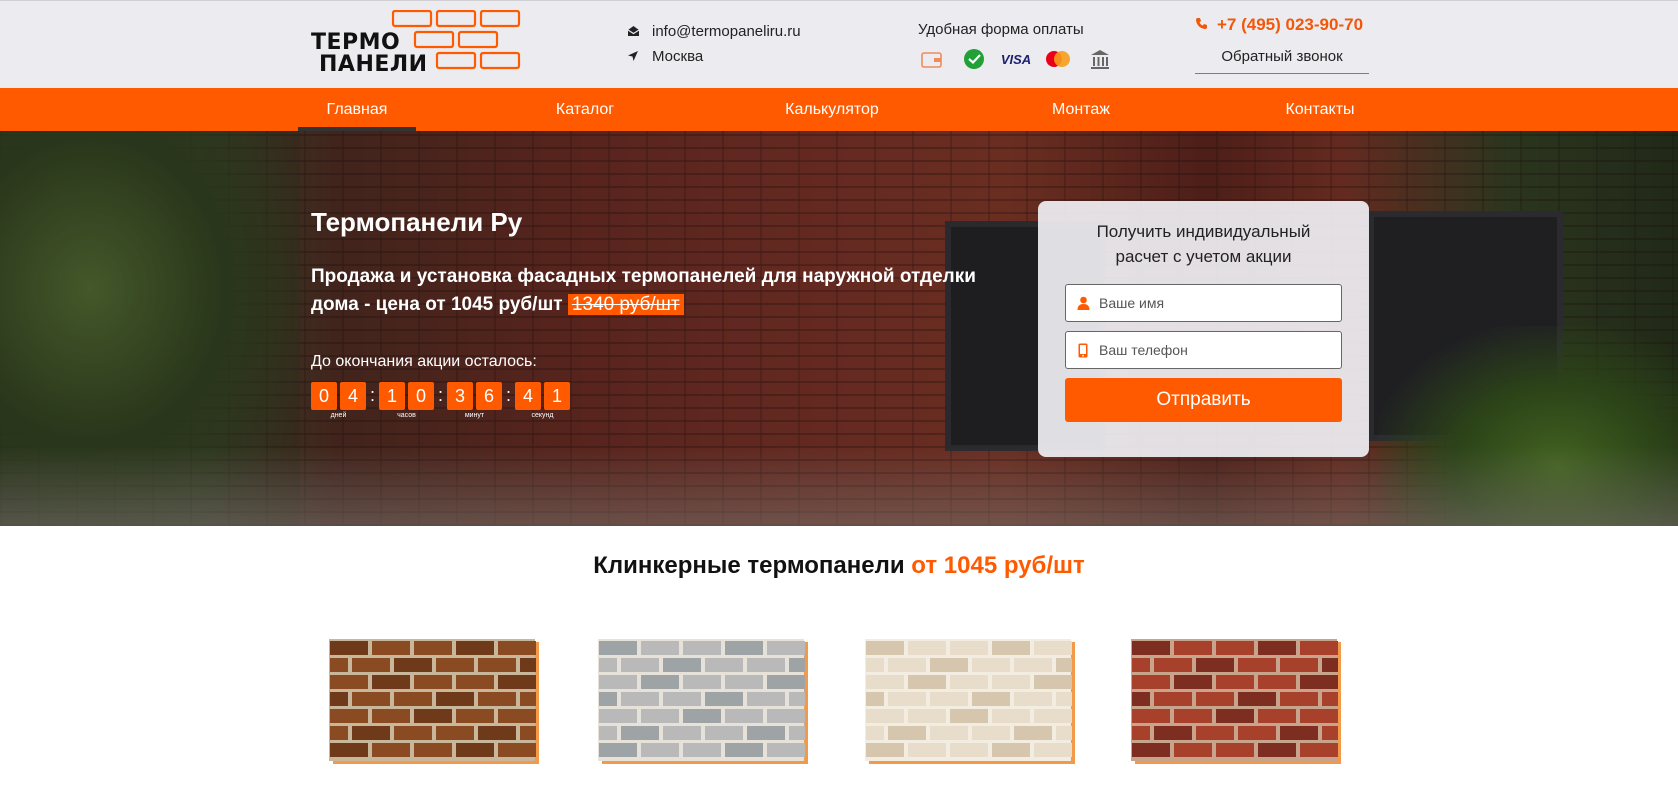 The image size is (1678, 794). What do you see at coordinates (1203, 400) in the screenshot?
I see `submit-button: Отправить` at bounding box center [1203, 400].